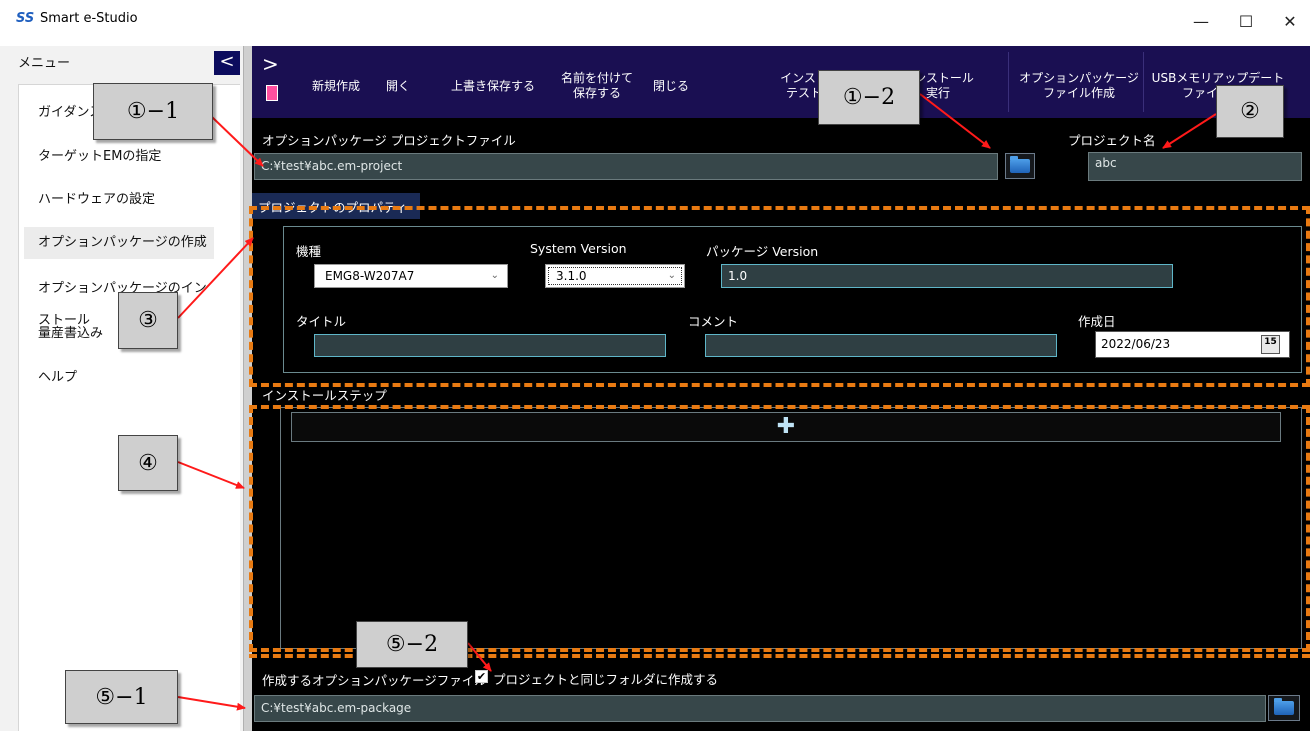 Image resolution: width=1310 pixels, height=731 pixels. Describe the element at coordinates (1250, 111) in the screenshot. I see `callout-2: ②` at that location.